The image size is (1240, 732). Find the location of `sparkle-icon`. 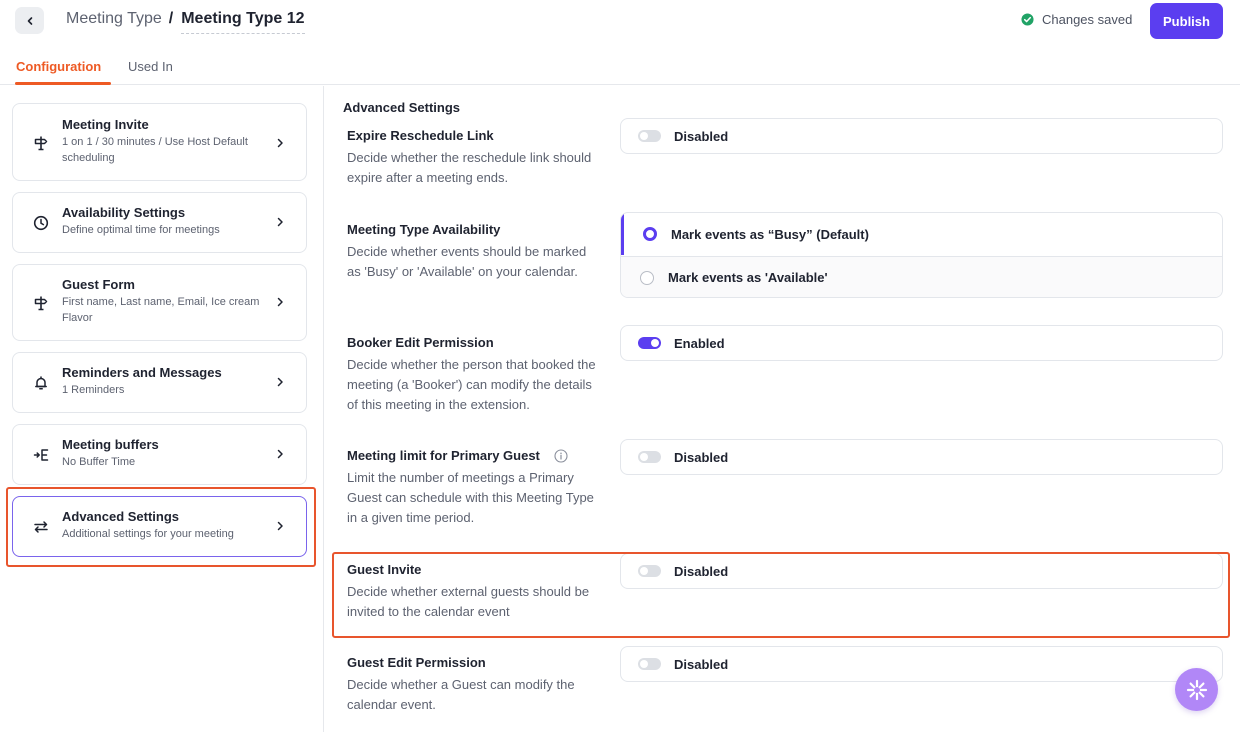

sparkle-icon is located at coordinates (1196, 689).